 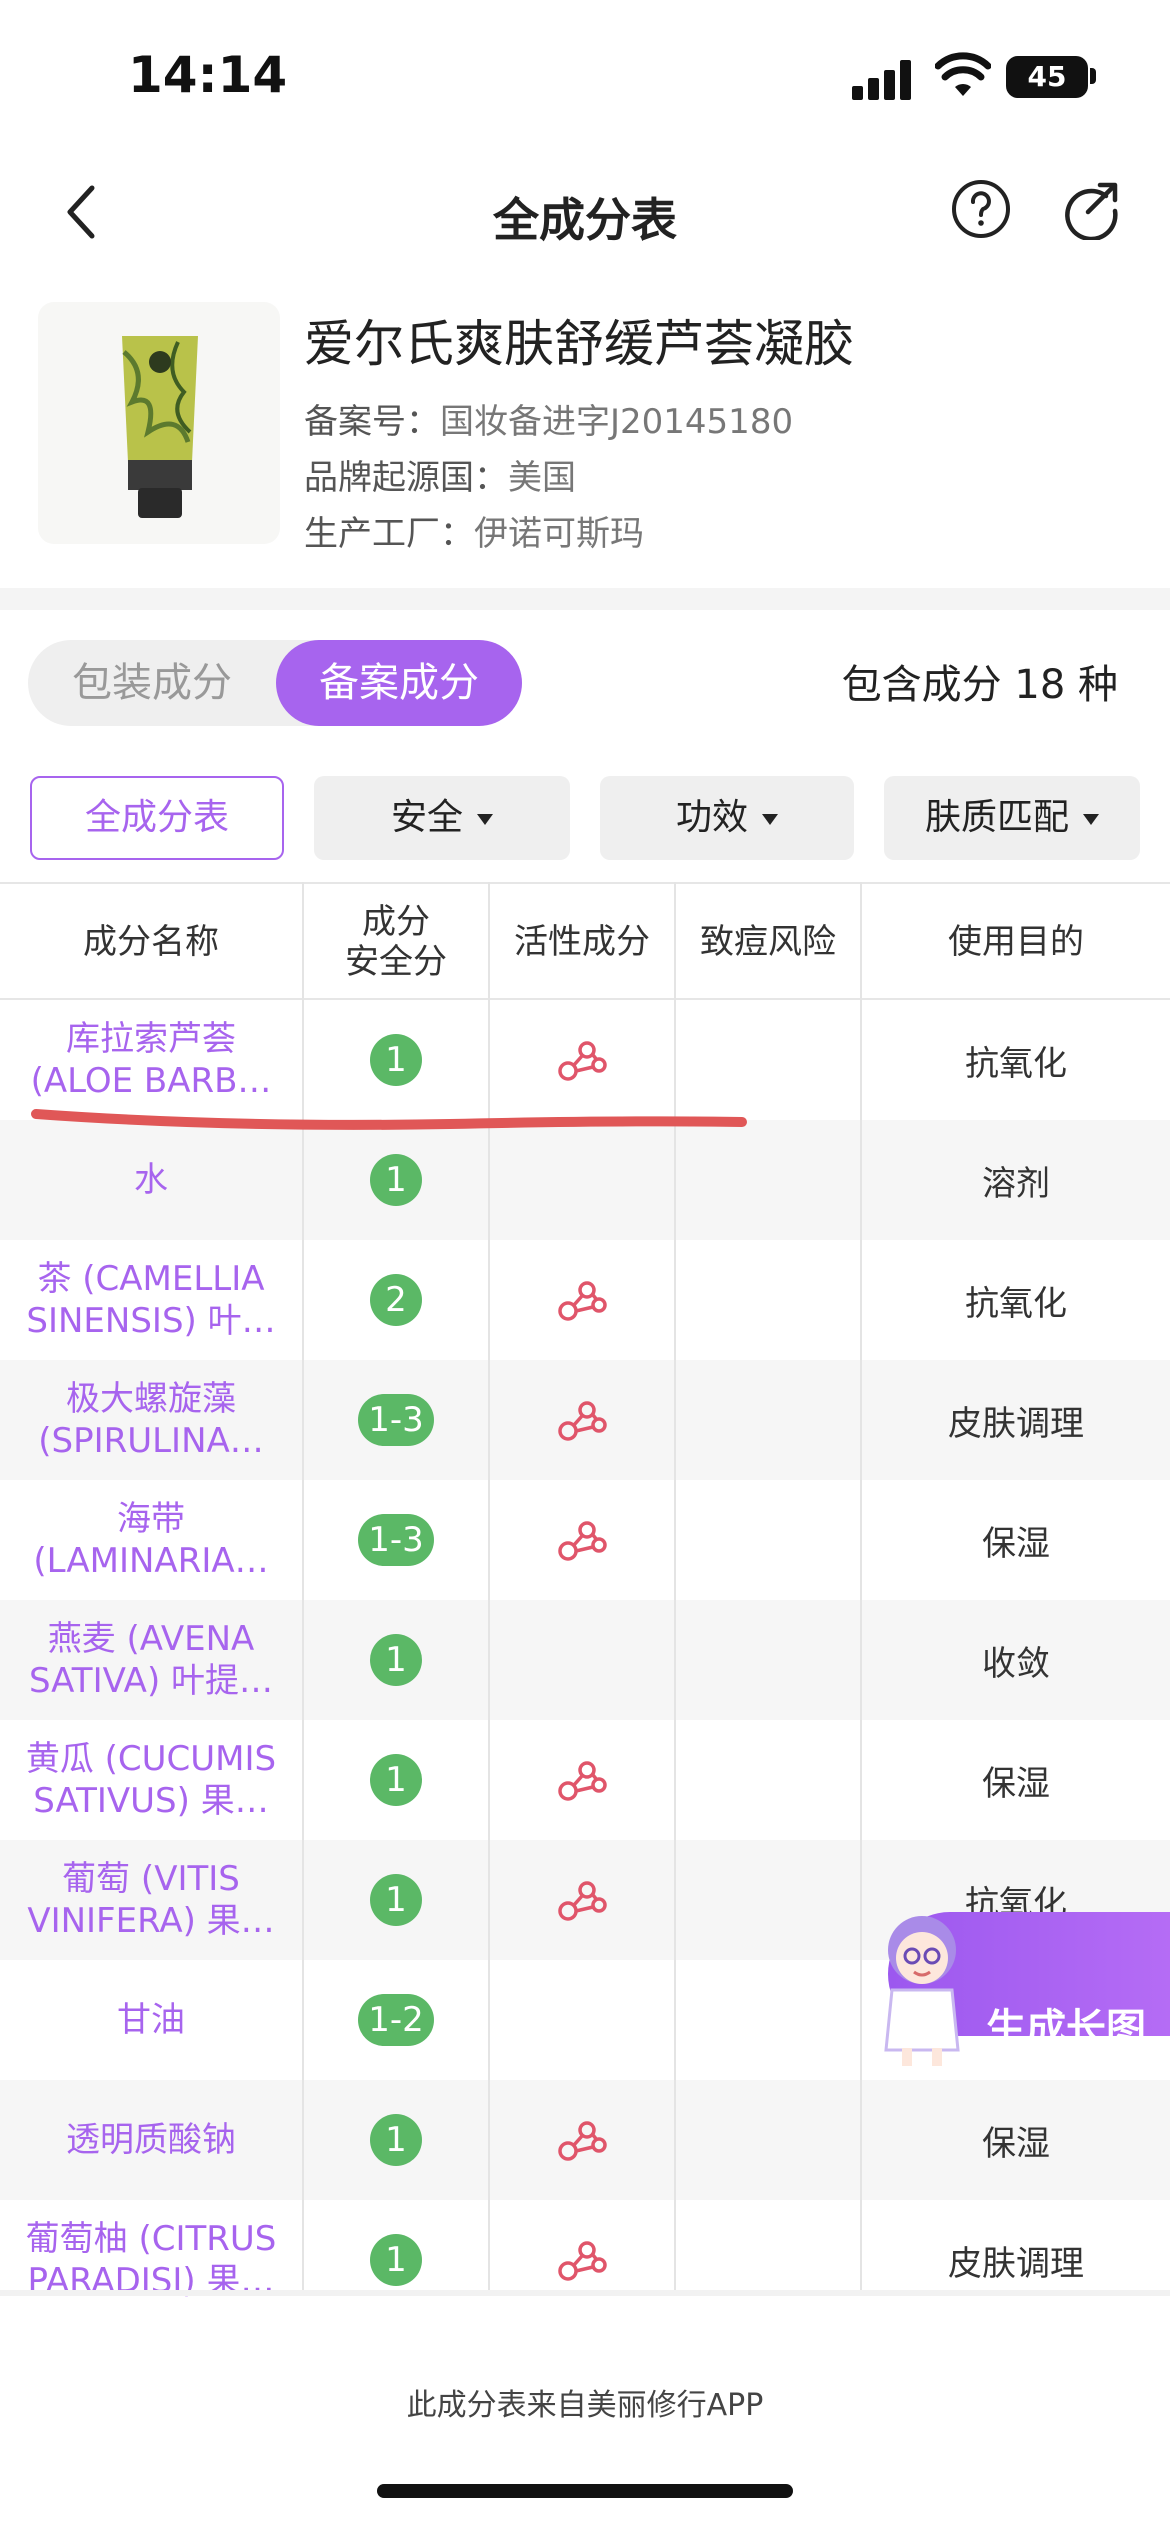 What do you see at coordinates (208, 75) in the screenshot?
I see `status-time: 14:14` at bounding box center [208, 75].